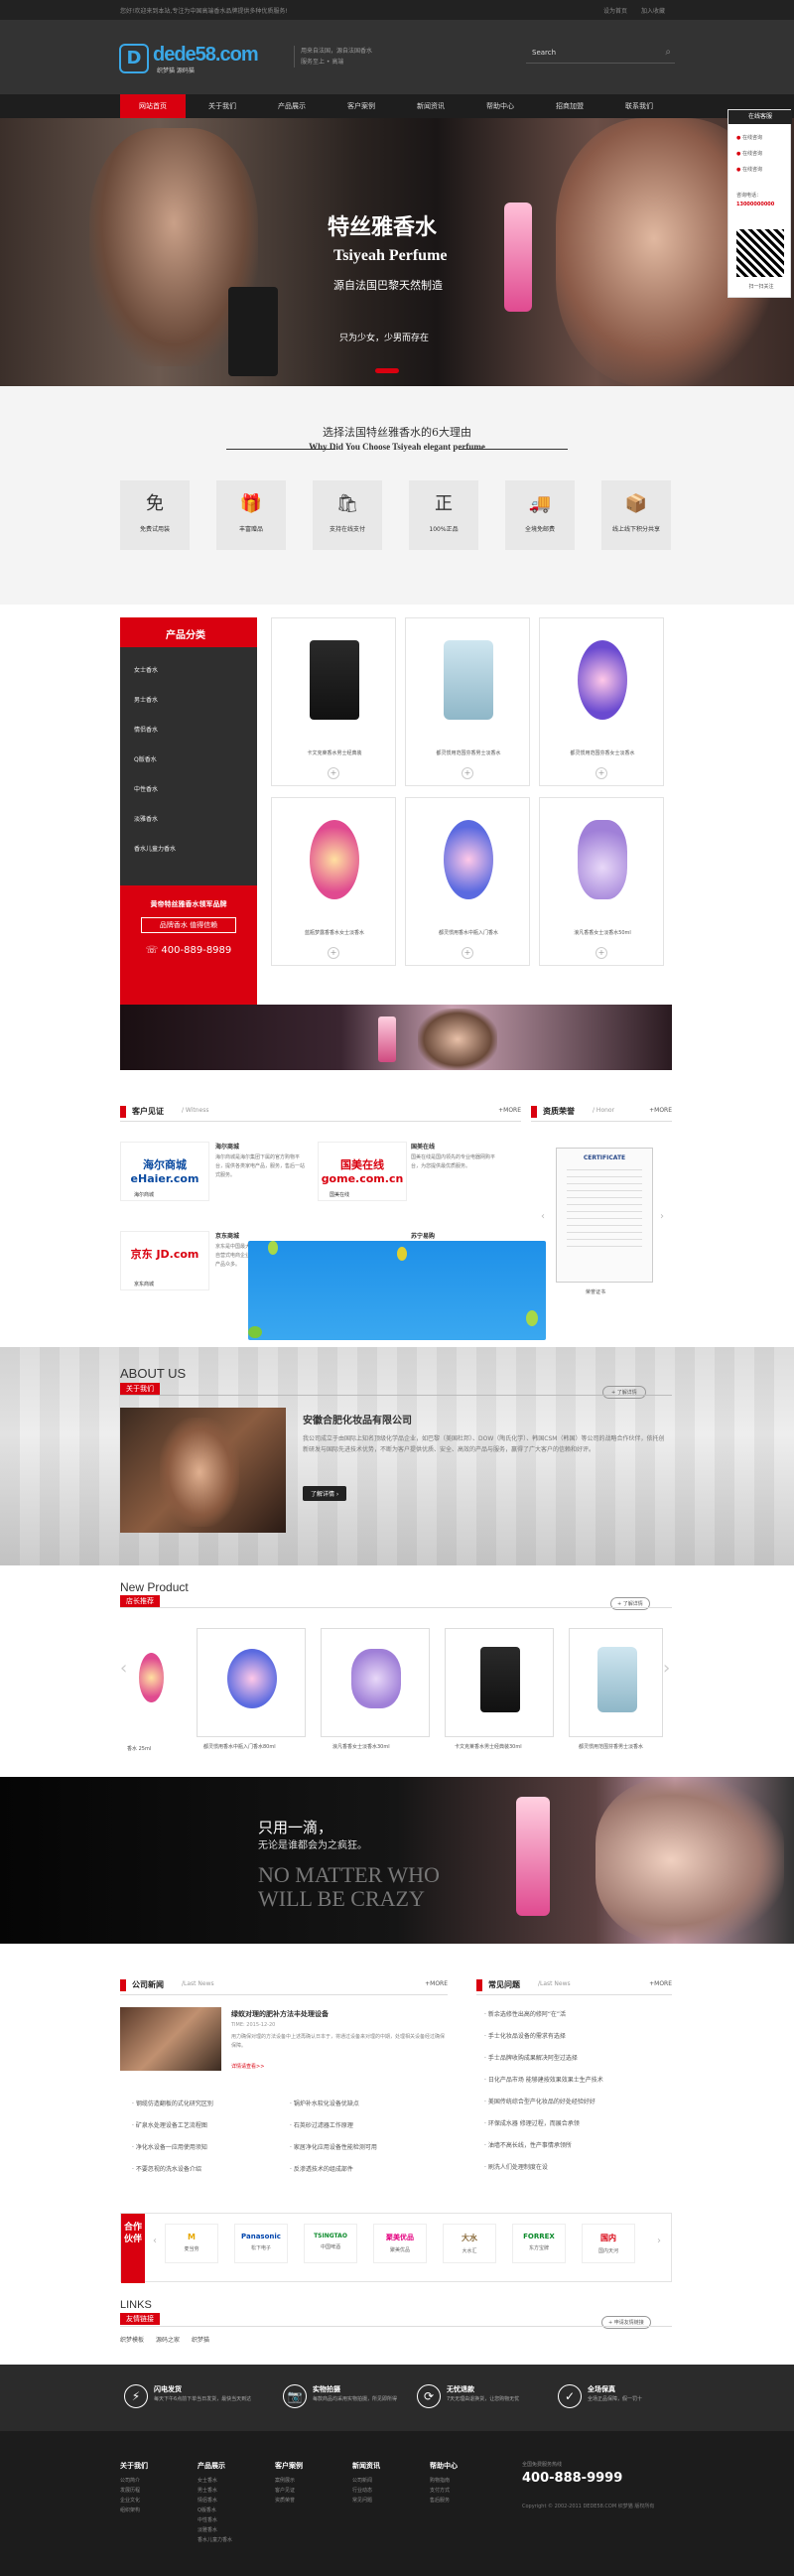 This screenshot has width=794, height=2576. I want to click on category-item: 中性香水, so click(146, 788).